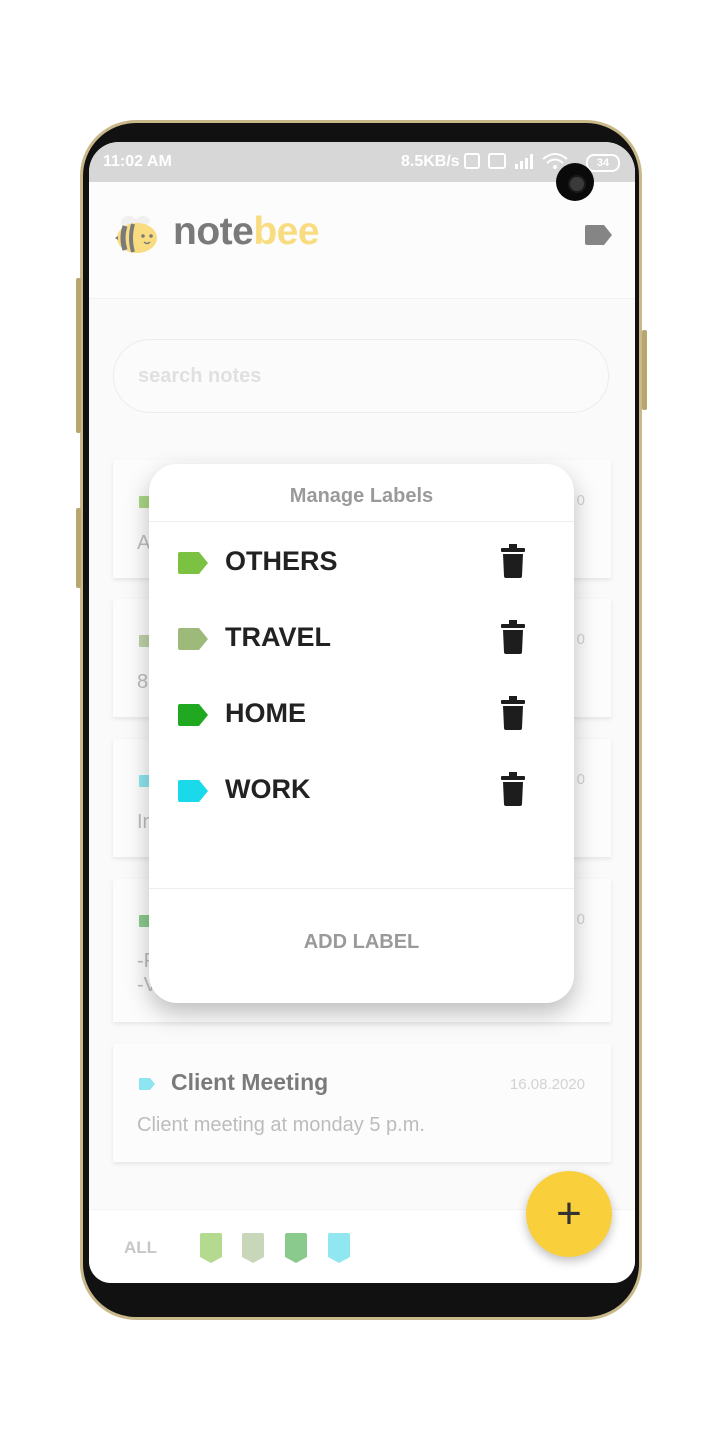 Image resolution: width=720 pixels, height=1440 pixels. Describe the element at coordinates (361, 560) in the screenshot. I see `label-row-others: OTHERS` at that location.